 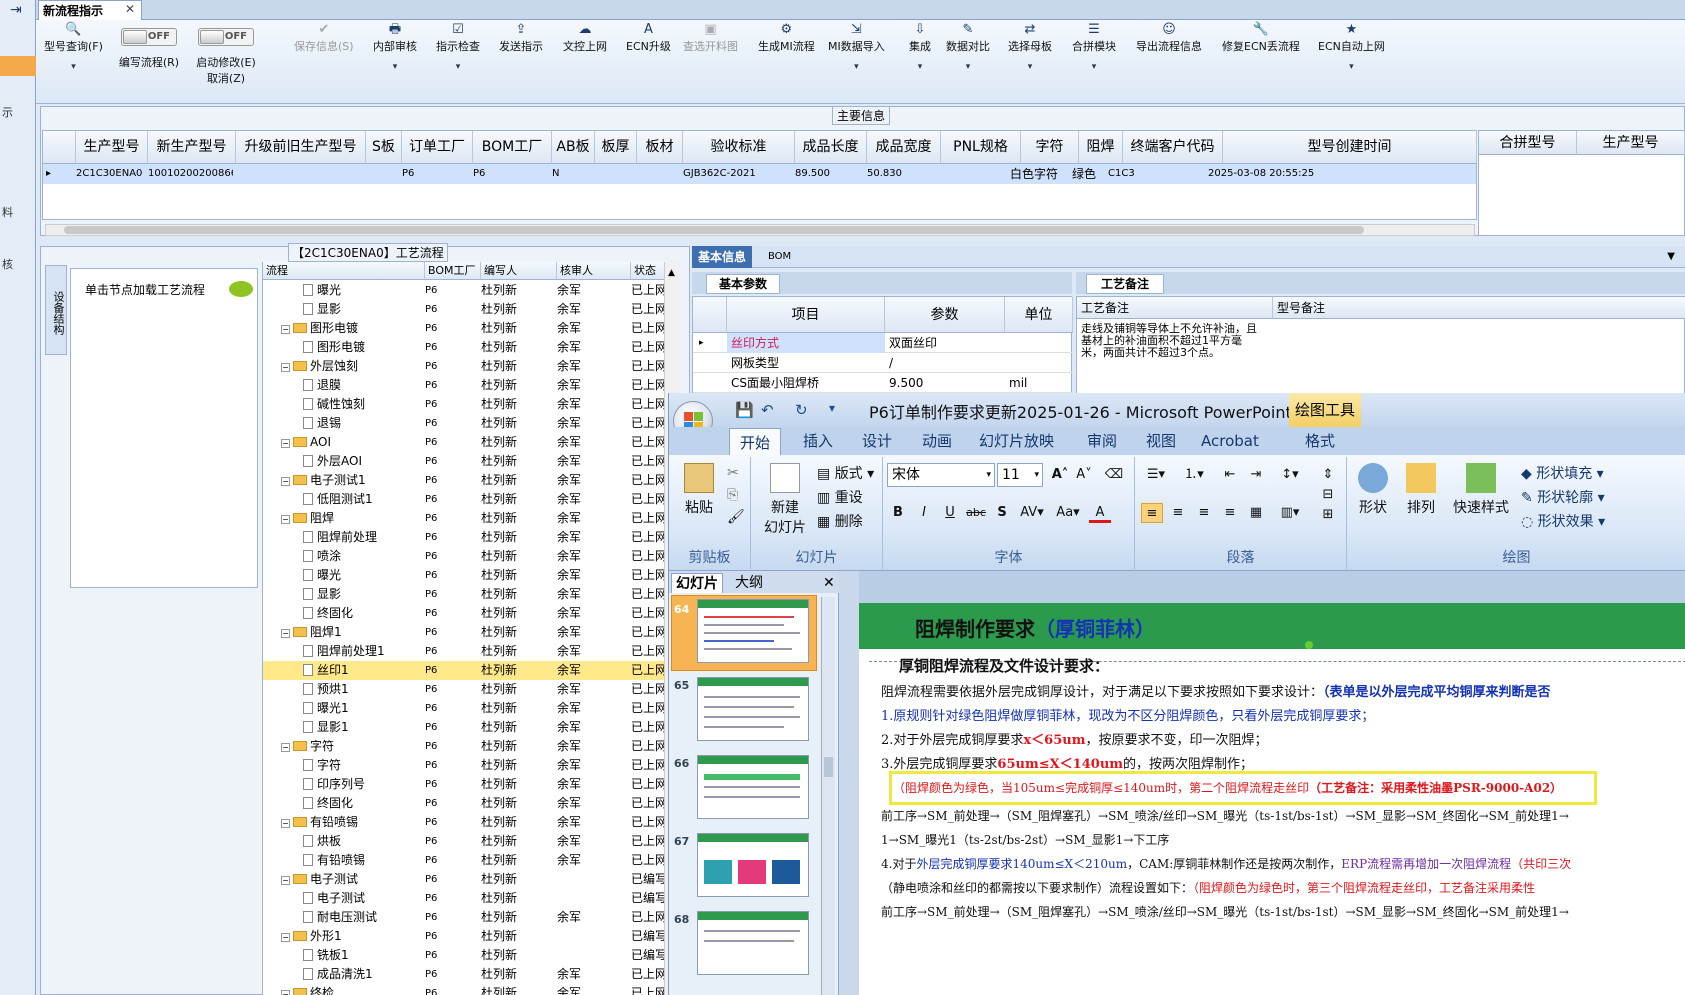 I want to click on shape-outline-button: ✎ 形状轮廓 ▾, so click(x=1563, y=497).